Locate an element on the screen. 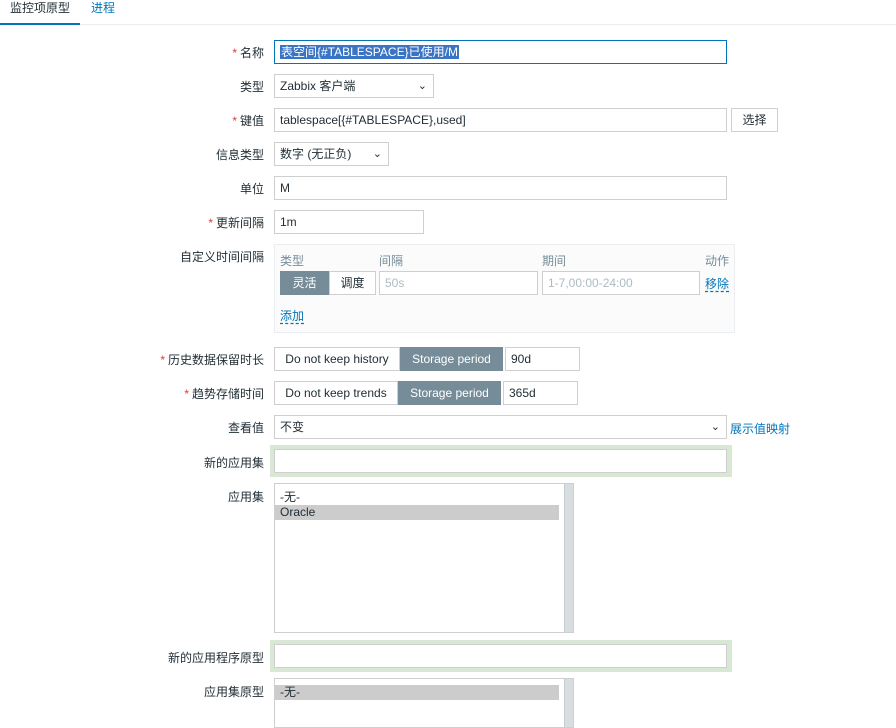 The width and height of the screenshot is (896, 728). history-storage-period-toggle: Storage period is located at coordinates (451, 359).